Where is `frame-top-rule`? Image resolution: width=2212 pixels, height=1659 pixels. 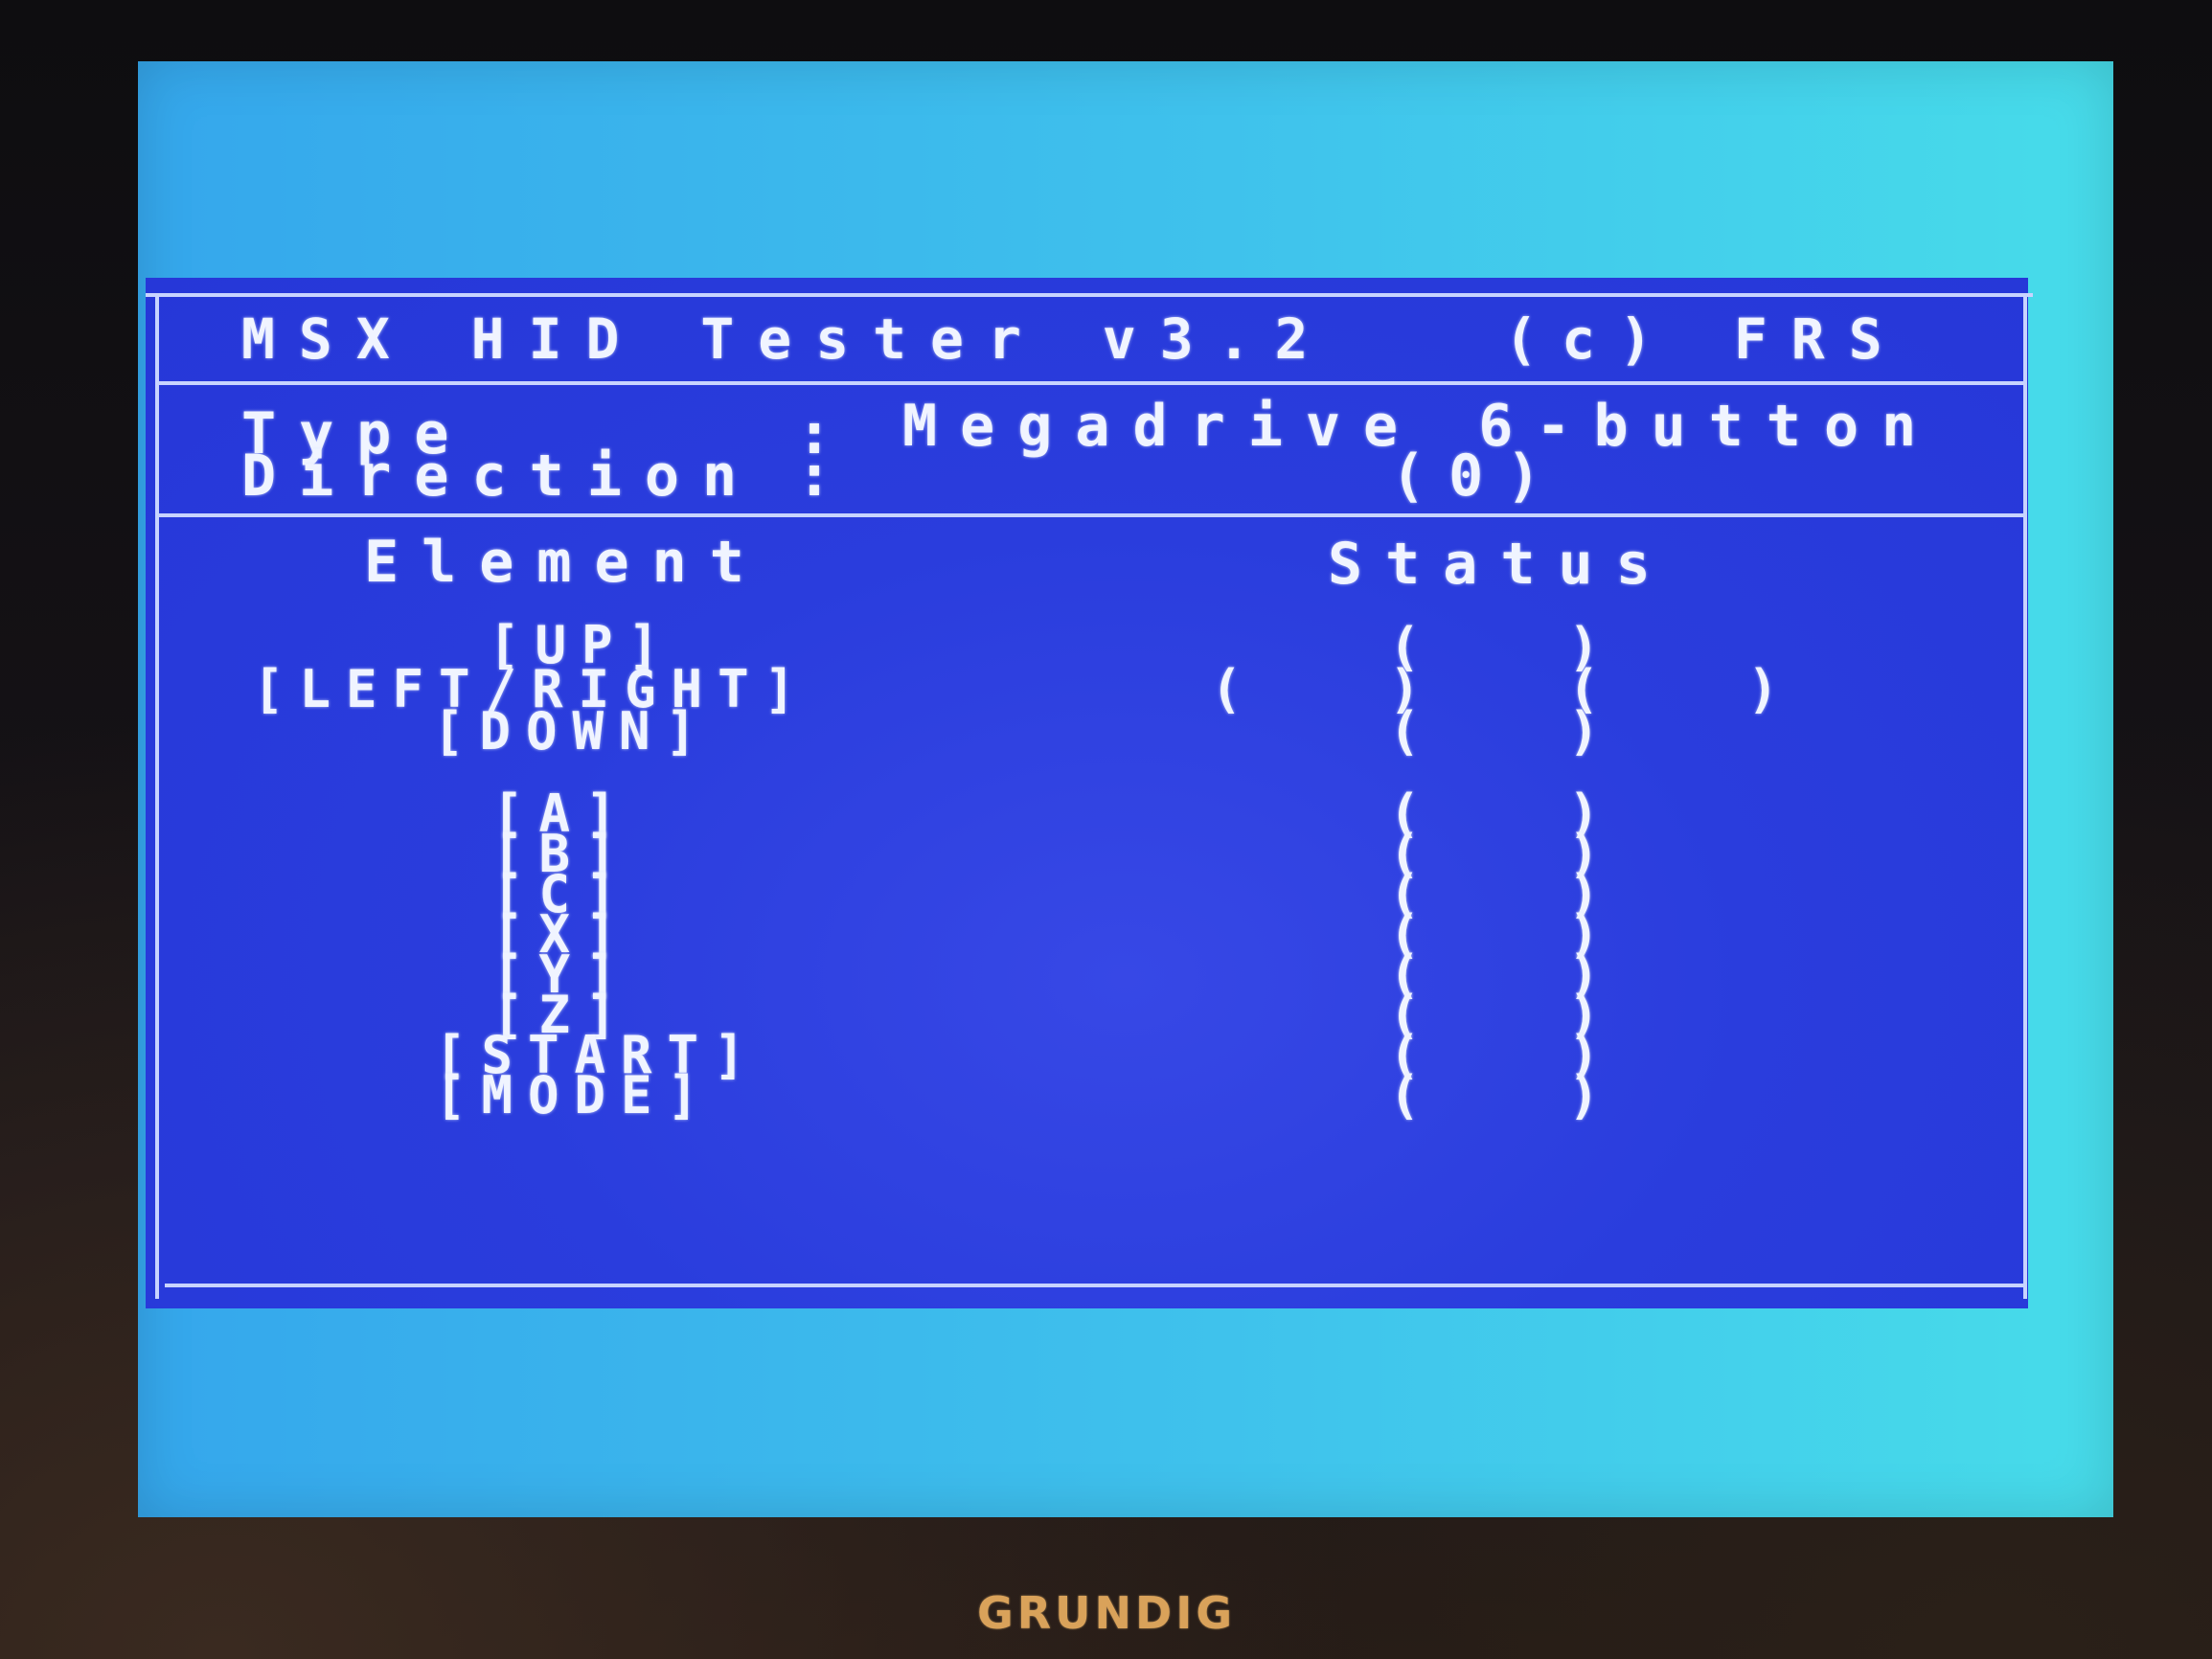
frame-top-rule is located at coordinates (1089, 295).